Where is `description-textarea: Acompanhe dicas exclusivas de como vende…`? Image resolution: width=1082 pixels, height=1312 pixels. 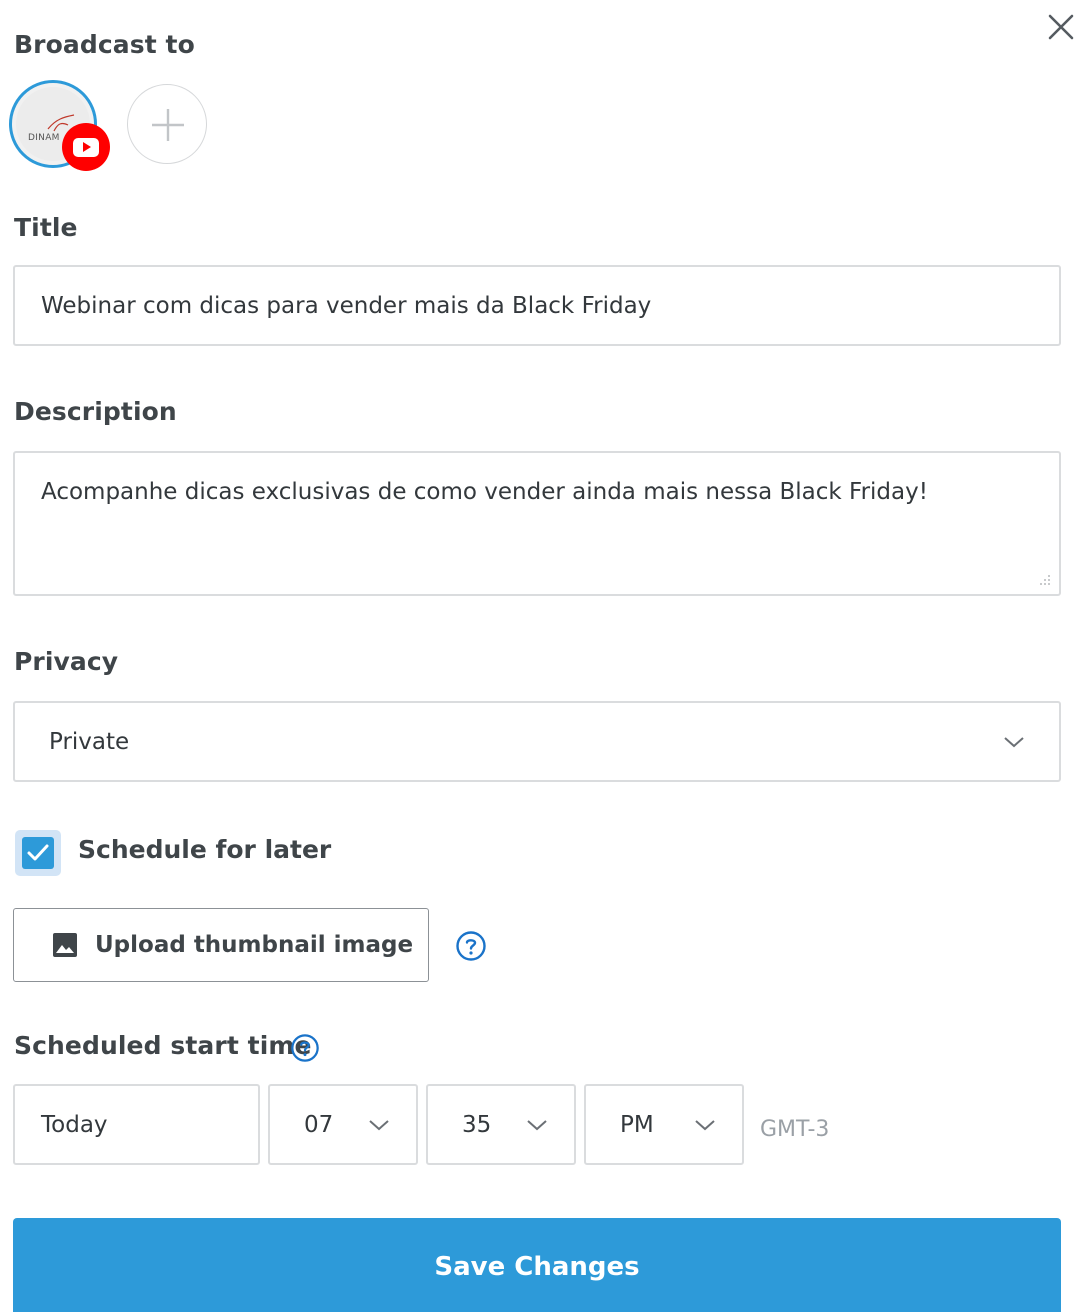 description-textarea: Acompanhe dicas exclusivas de como vende… is located at coordinates (537, 523).